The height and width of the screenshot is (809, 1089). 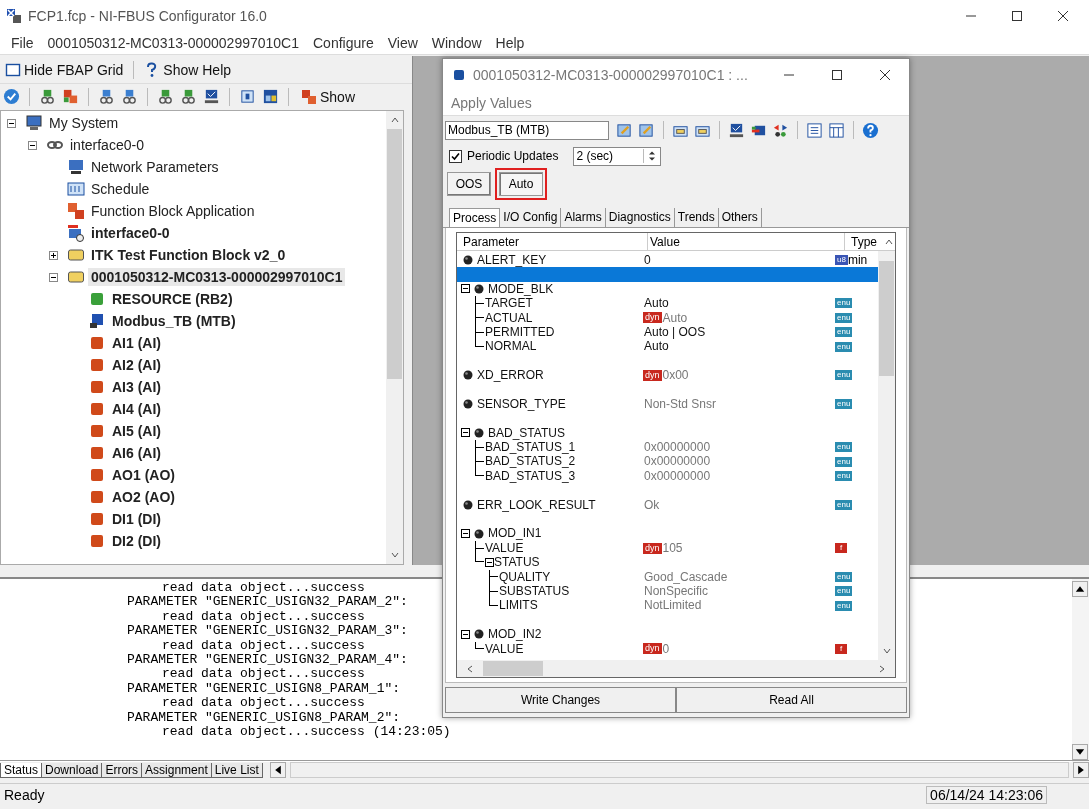 I want to click on check-icon, so click(x=11, y=96).